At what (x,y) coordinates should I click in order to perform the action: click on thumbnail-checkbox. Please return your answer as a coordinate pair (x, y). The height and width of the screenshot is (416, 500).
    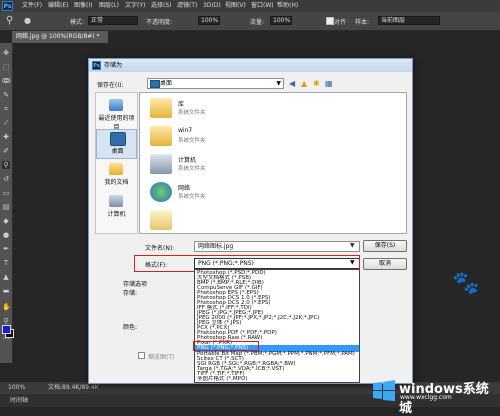
    Looking at the image, I should click on (141, 355).